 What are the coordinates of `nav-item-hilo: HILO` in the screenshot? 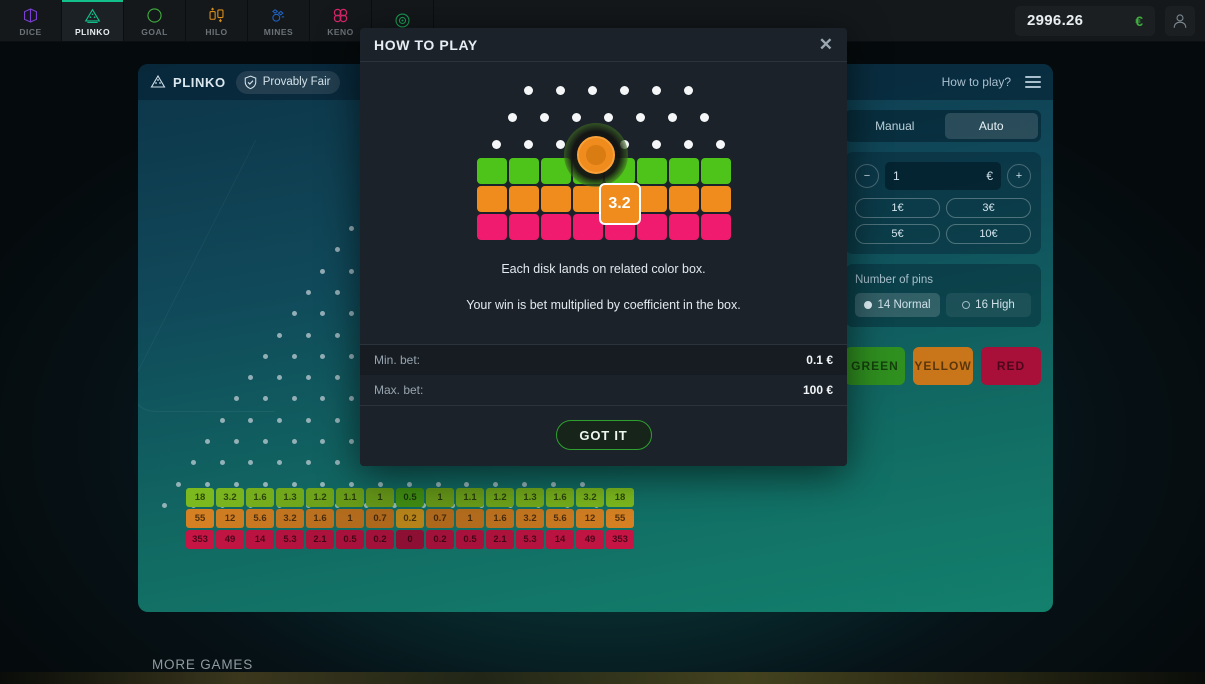 It's located at (217, 20).